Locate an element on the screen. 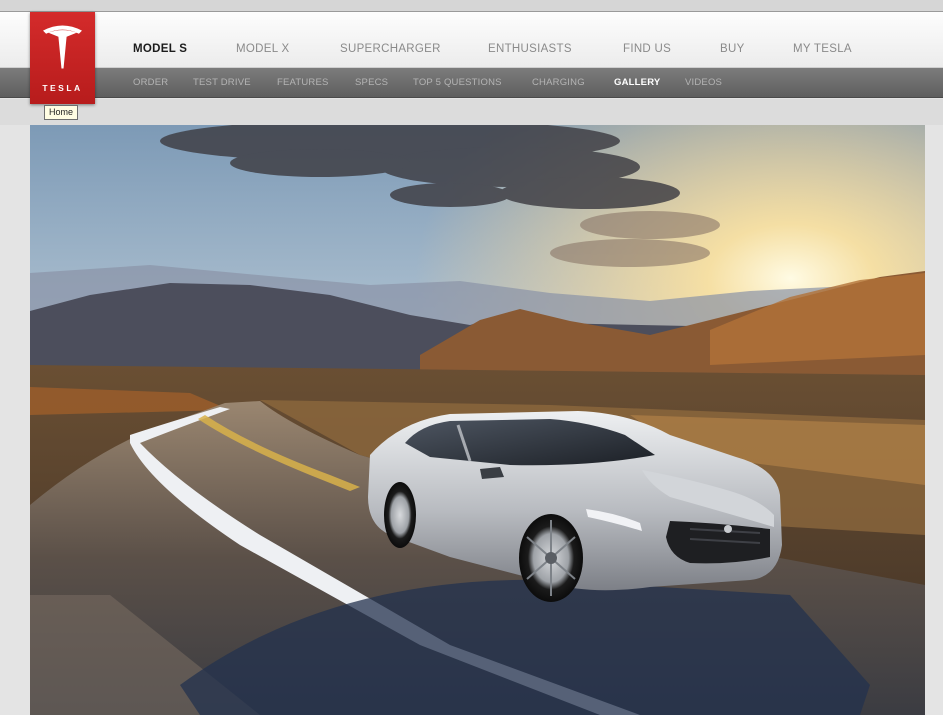  tesla-logo-home-link: TESLA is located at coordinates (62, 58).